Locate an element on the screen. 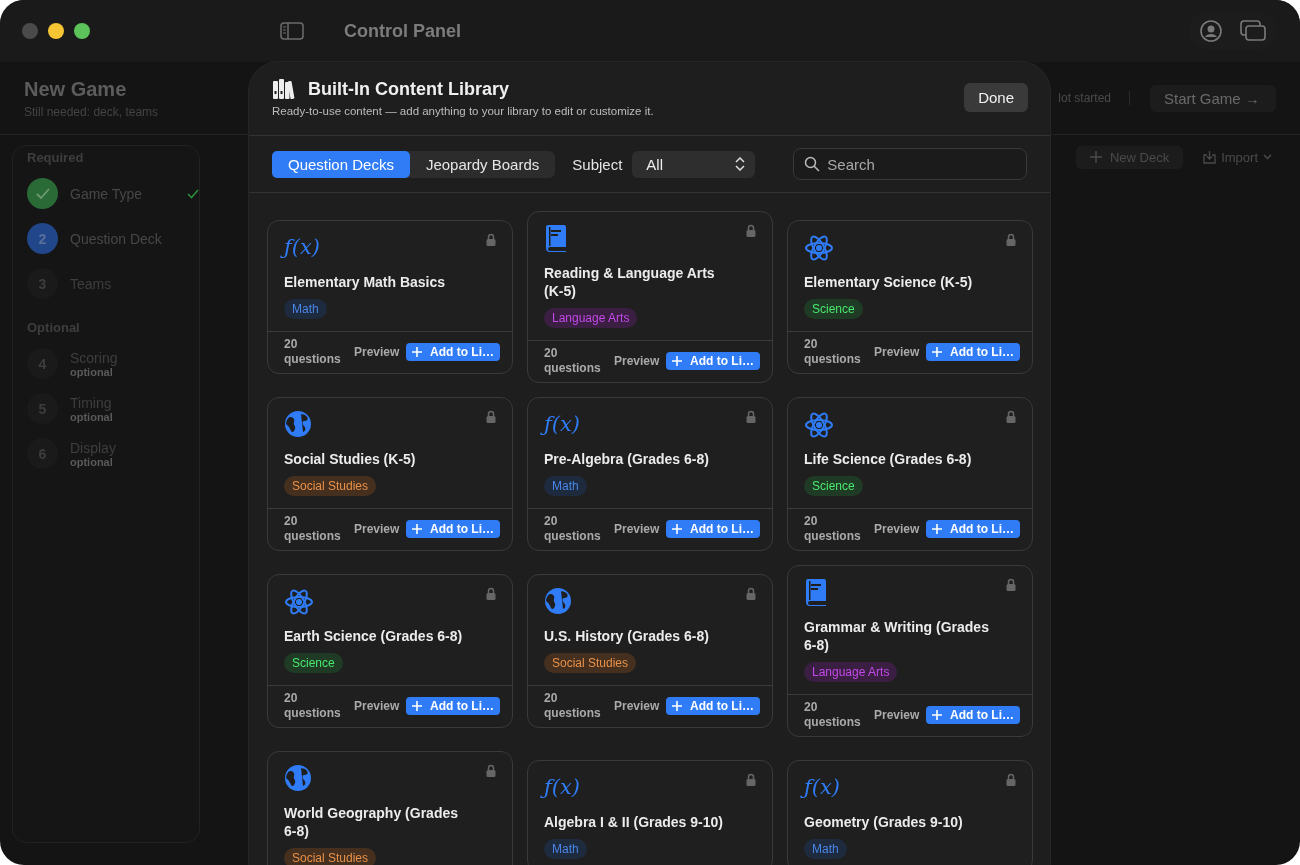 This screenshot has width=1300, height=865. deck-title: Pre-Algebra (Grades 6-8) is located at coordinates (627, 459).